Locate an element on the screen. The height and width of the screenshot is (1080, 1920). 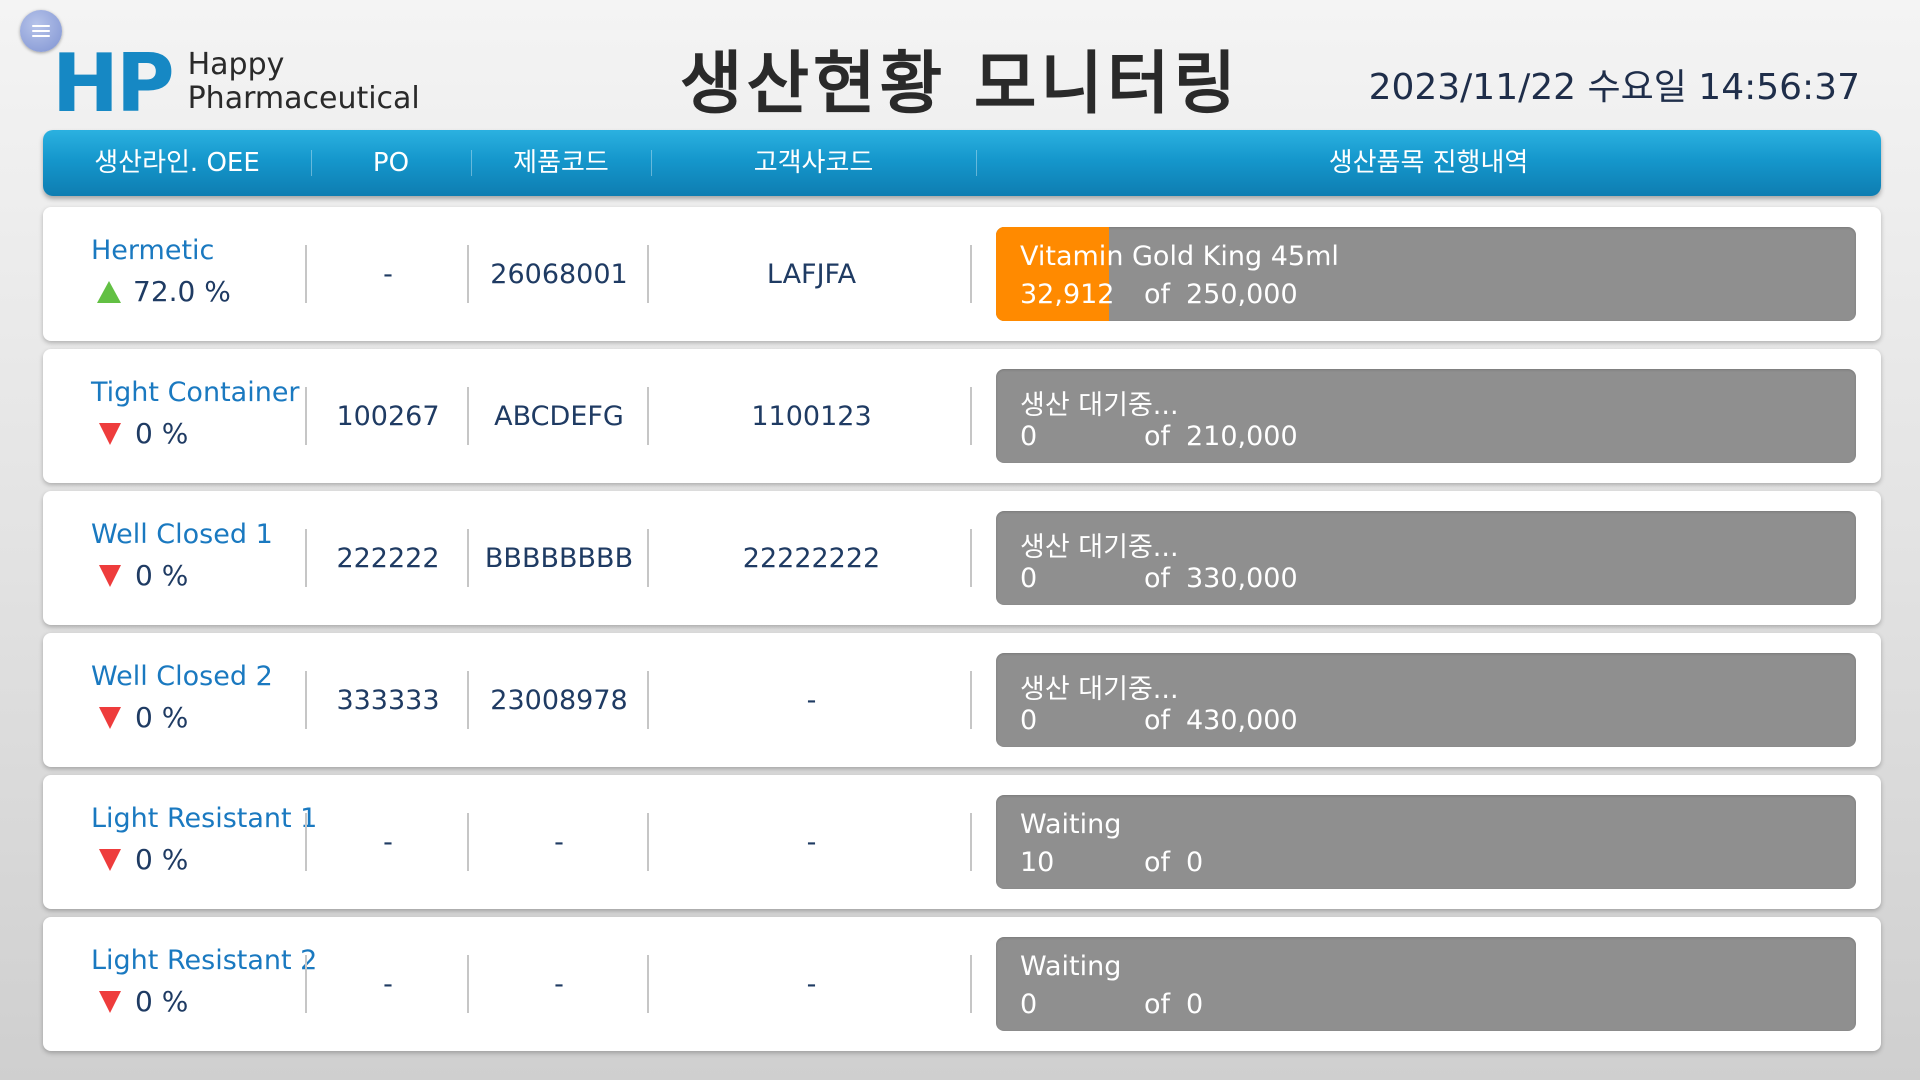
target-count: 210,000 is located at coordinates (1242, 436).